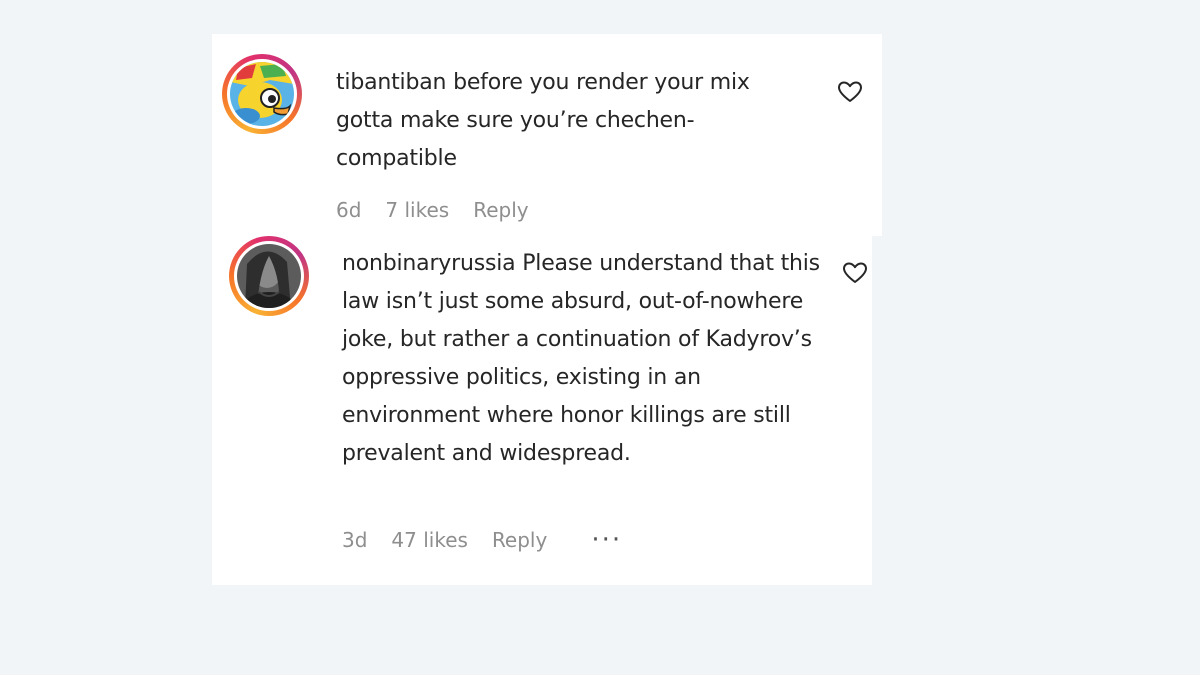 The height and width of the screenshot is (675, 1200). Describe the element at coordinates (391, 82) in the screenshot. I see `comment-username: tibantiban` at that location.